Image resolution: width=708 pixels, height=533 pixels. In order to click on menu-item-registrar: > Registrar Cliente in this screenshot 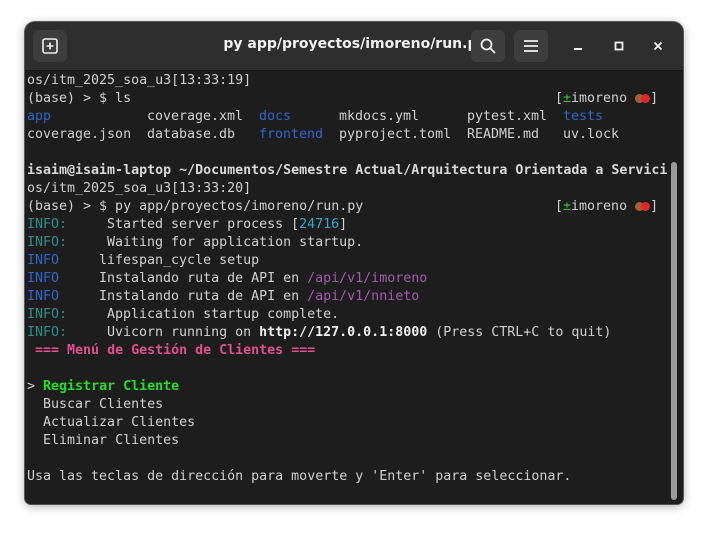, I will do `click(347, 387)`.